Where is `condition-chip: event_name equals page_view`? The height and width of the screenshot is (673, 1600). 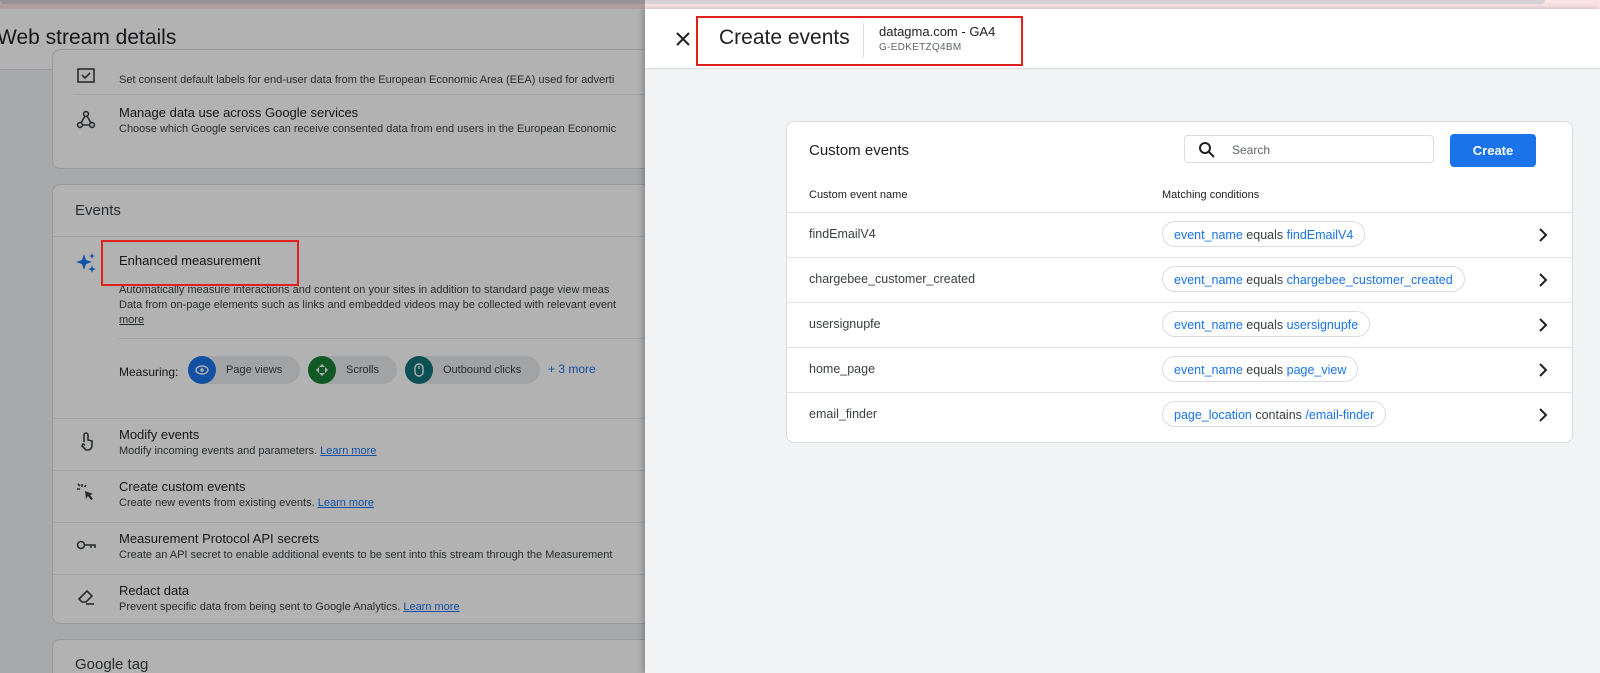 condition-chip: event_name equals page_view is located at coordinates (1260, 369).